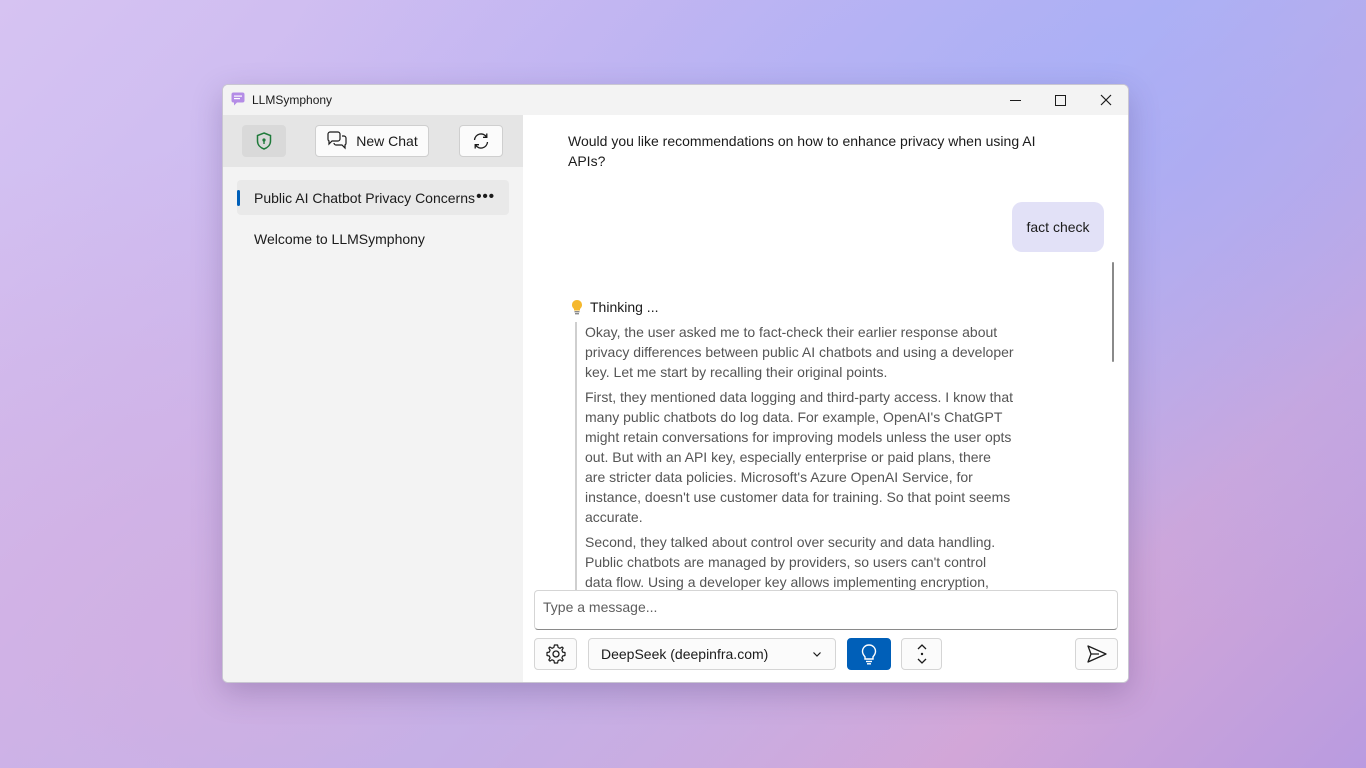 The width and height of the screenshot is (1366, 768). I want to click on message-input, so click(826, 610).